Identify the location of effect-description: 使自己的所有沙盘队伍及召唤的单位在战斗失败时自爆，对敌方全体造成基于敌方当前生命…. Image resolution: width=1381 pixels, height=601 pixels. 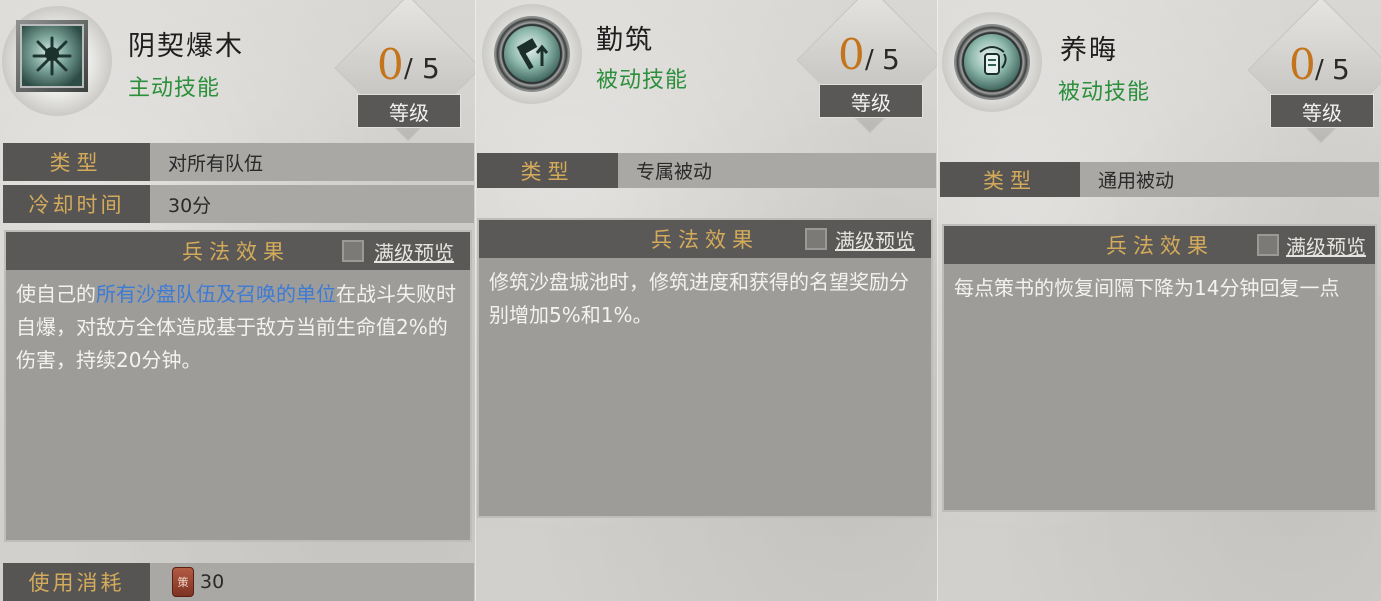
(239, 327).